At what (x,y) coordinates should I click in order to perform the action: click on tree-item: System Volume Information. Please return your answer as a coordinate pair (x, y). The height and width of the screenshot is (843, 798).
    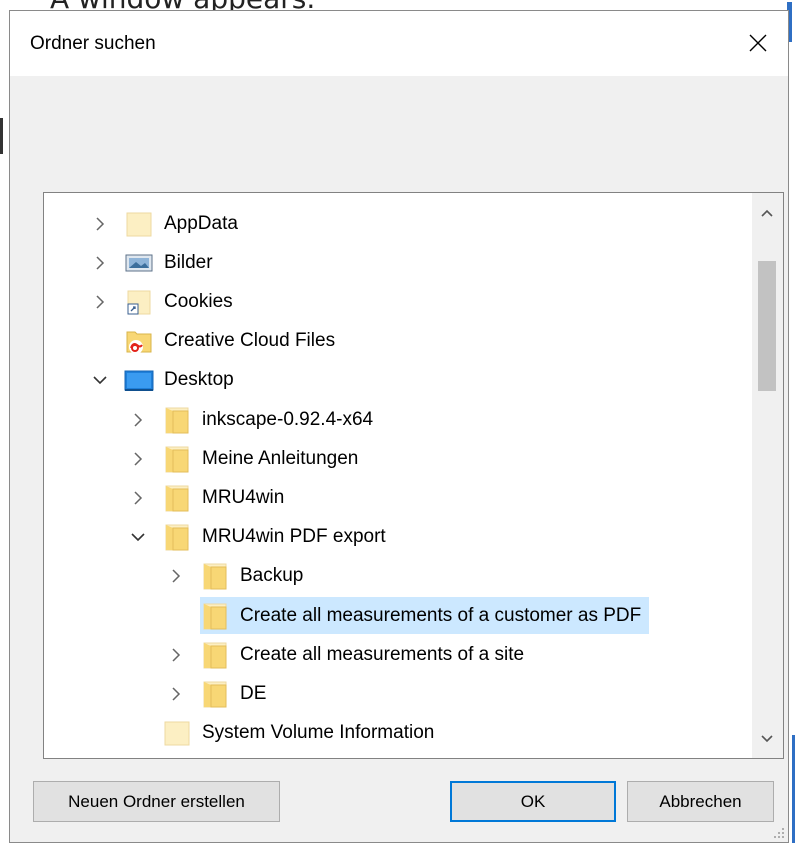
    Looking at the image, I should click on (285, 733).